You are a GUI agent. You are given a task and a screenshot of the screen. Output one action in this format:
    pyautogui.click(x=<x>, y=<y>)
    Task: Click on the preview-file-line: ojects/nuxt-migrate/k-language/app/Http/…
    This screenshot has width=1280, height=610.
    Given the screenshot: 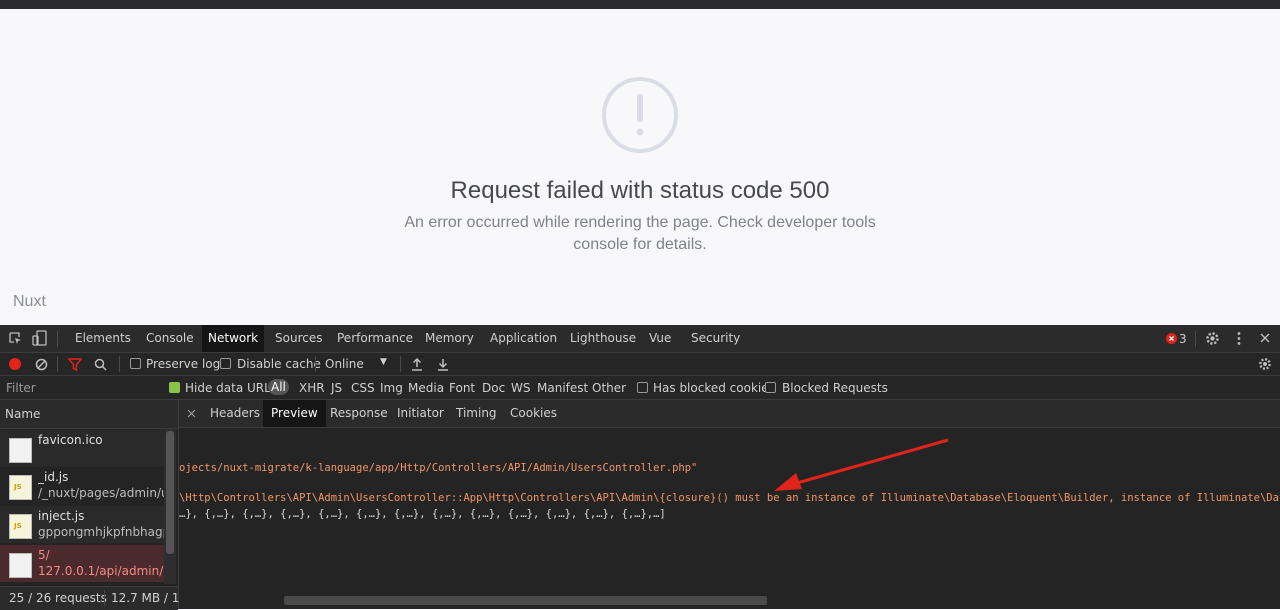 What is the action you would take?
    pyautogui.click(x=438, y=468)
    